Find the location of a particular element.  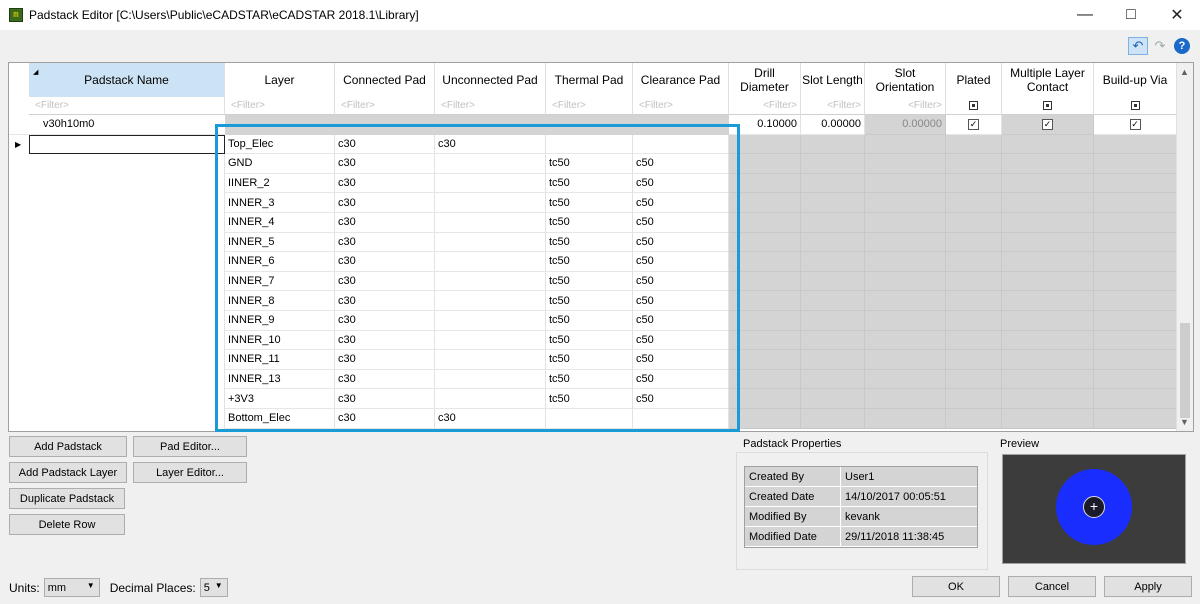

filter-drill: <Filter> is located at coordinates (765, 106).